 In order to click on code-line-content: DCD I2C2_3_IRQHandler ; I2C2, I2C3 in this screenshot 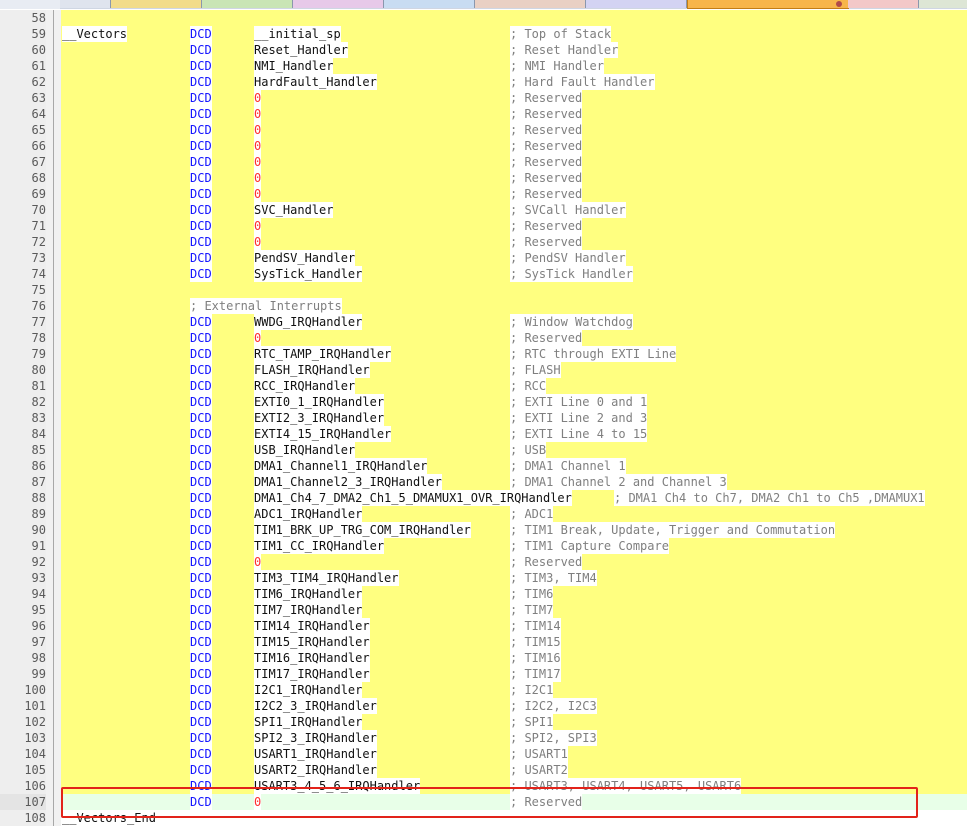, I will do `click(514, 706)`.